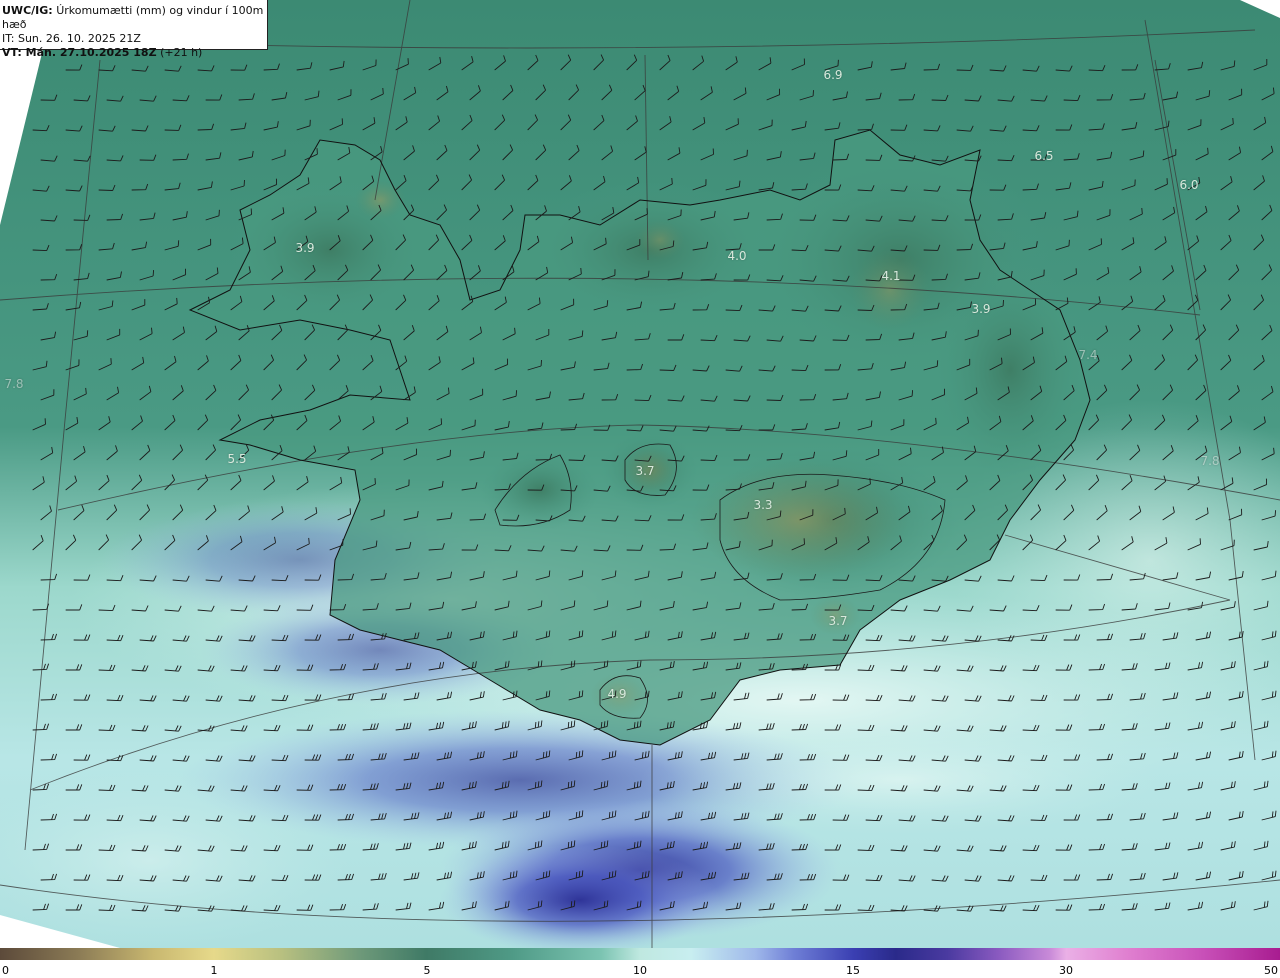  I want to click on colorbar-tick: 10, so click(640, 970).